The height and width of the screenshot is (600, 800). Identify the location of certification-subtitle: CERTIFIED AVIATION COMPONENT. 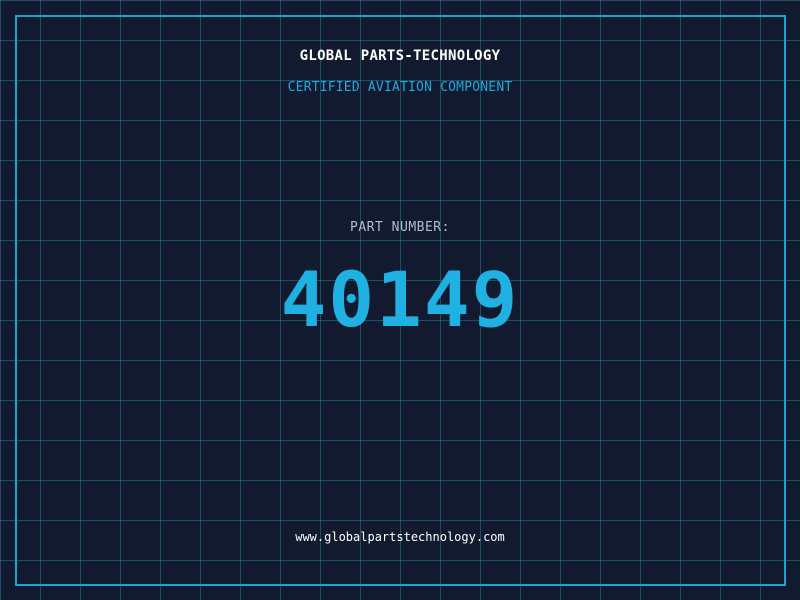
(400, 87).